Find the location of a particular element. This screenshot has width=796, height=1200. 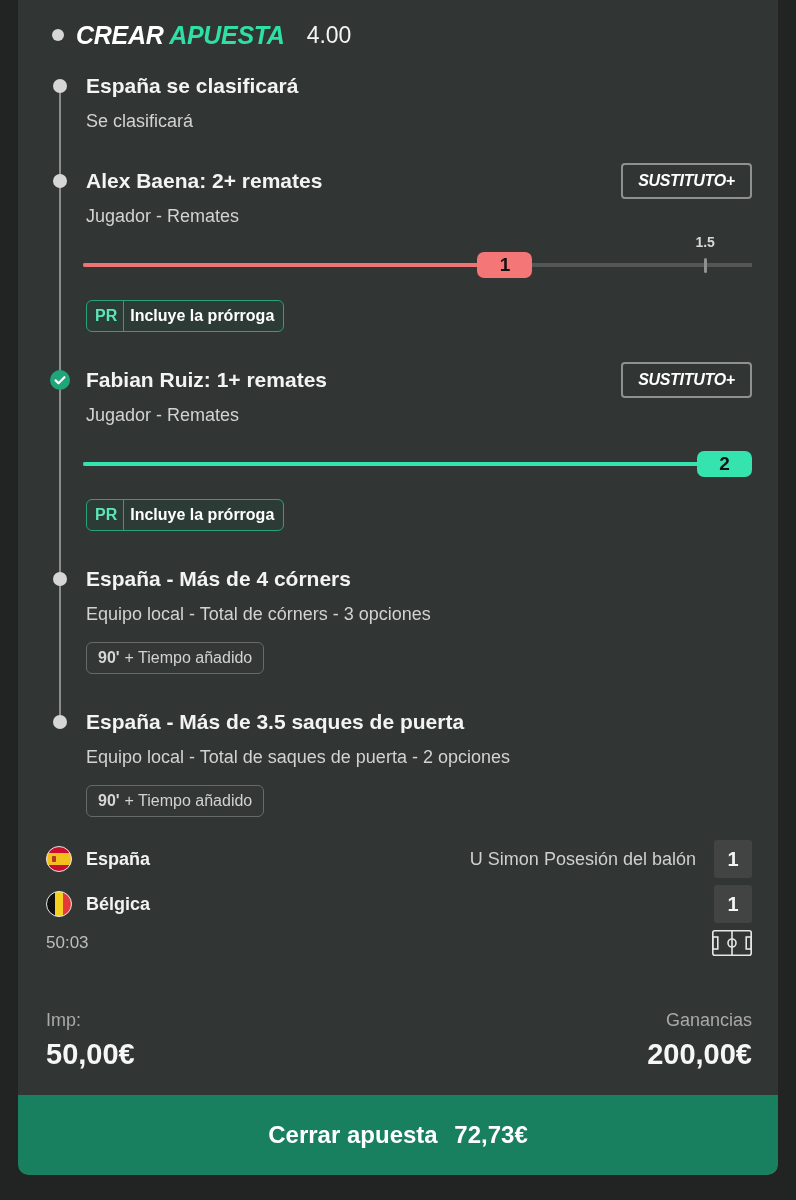

selection-title: España - Más de 3.5 saques de puerta is located at coordinates (275, 722).